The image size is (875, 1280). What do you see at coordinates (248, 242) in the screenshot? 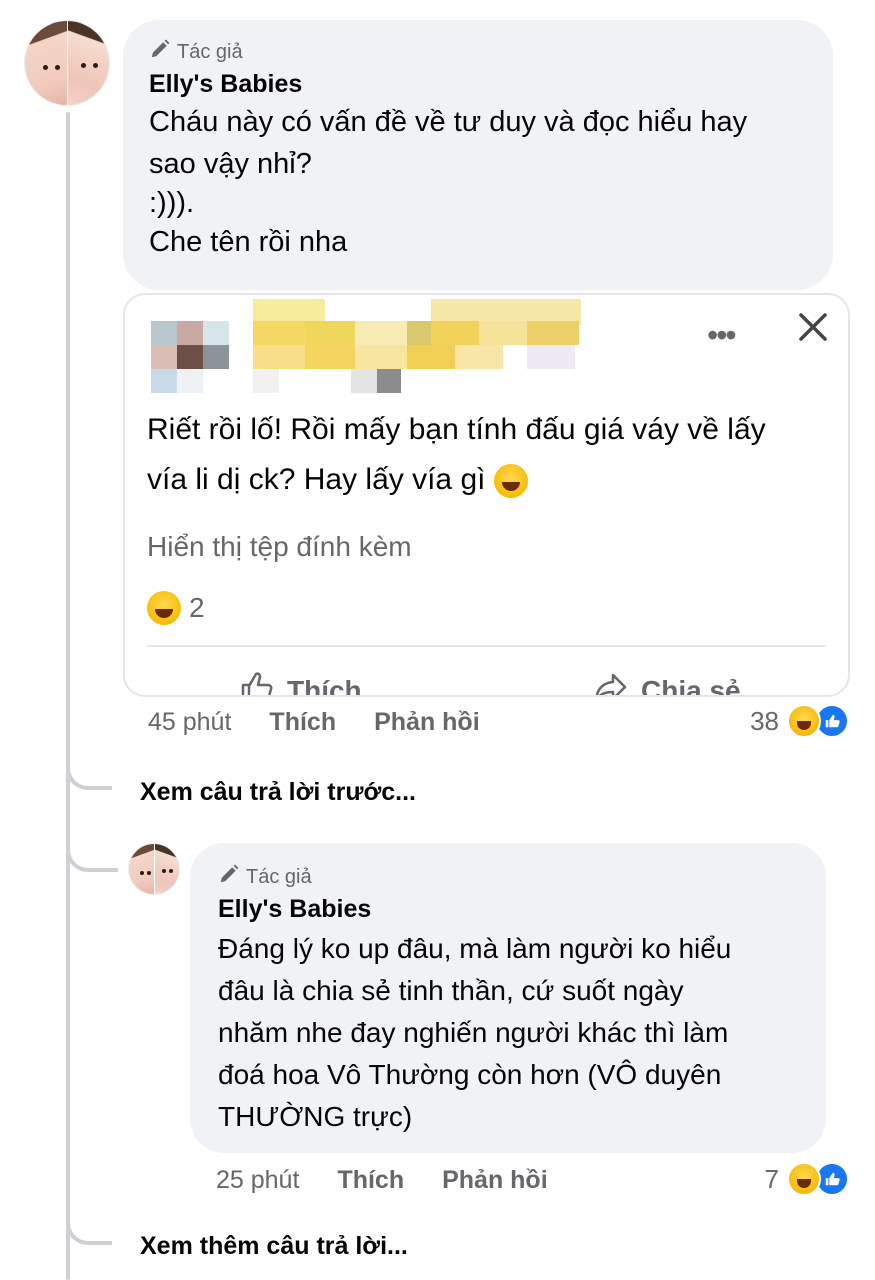
I see `comment-line: Che tên rồi nha` at bounding box center [248, 242].